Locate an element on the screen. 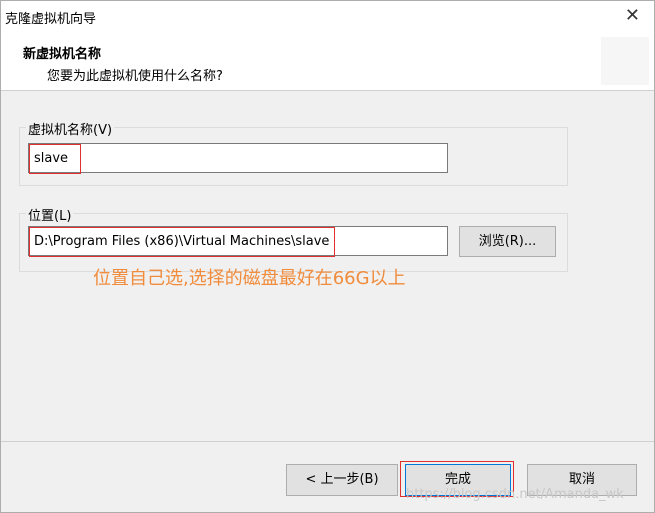  back-button: < 上一步(B) is located at coordinates (342, 480).